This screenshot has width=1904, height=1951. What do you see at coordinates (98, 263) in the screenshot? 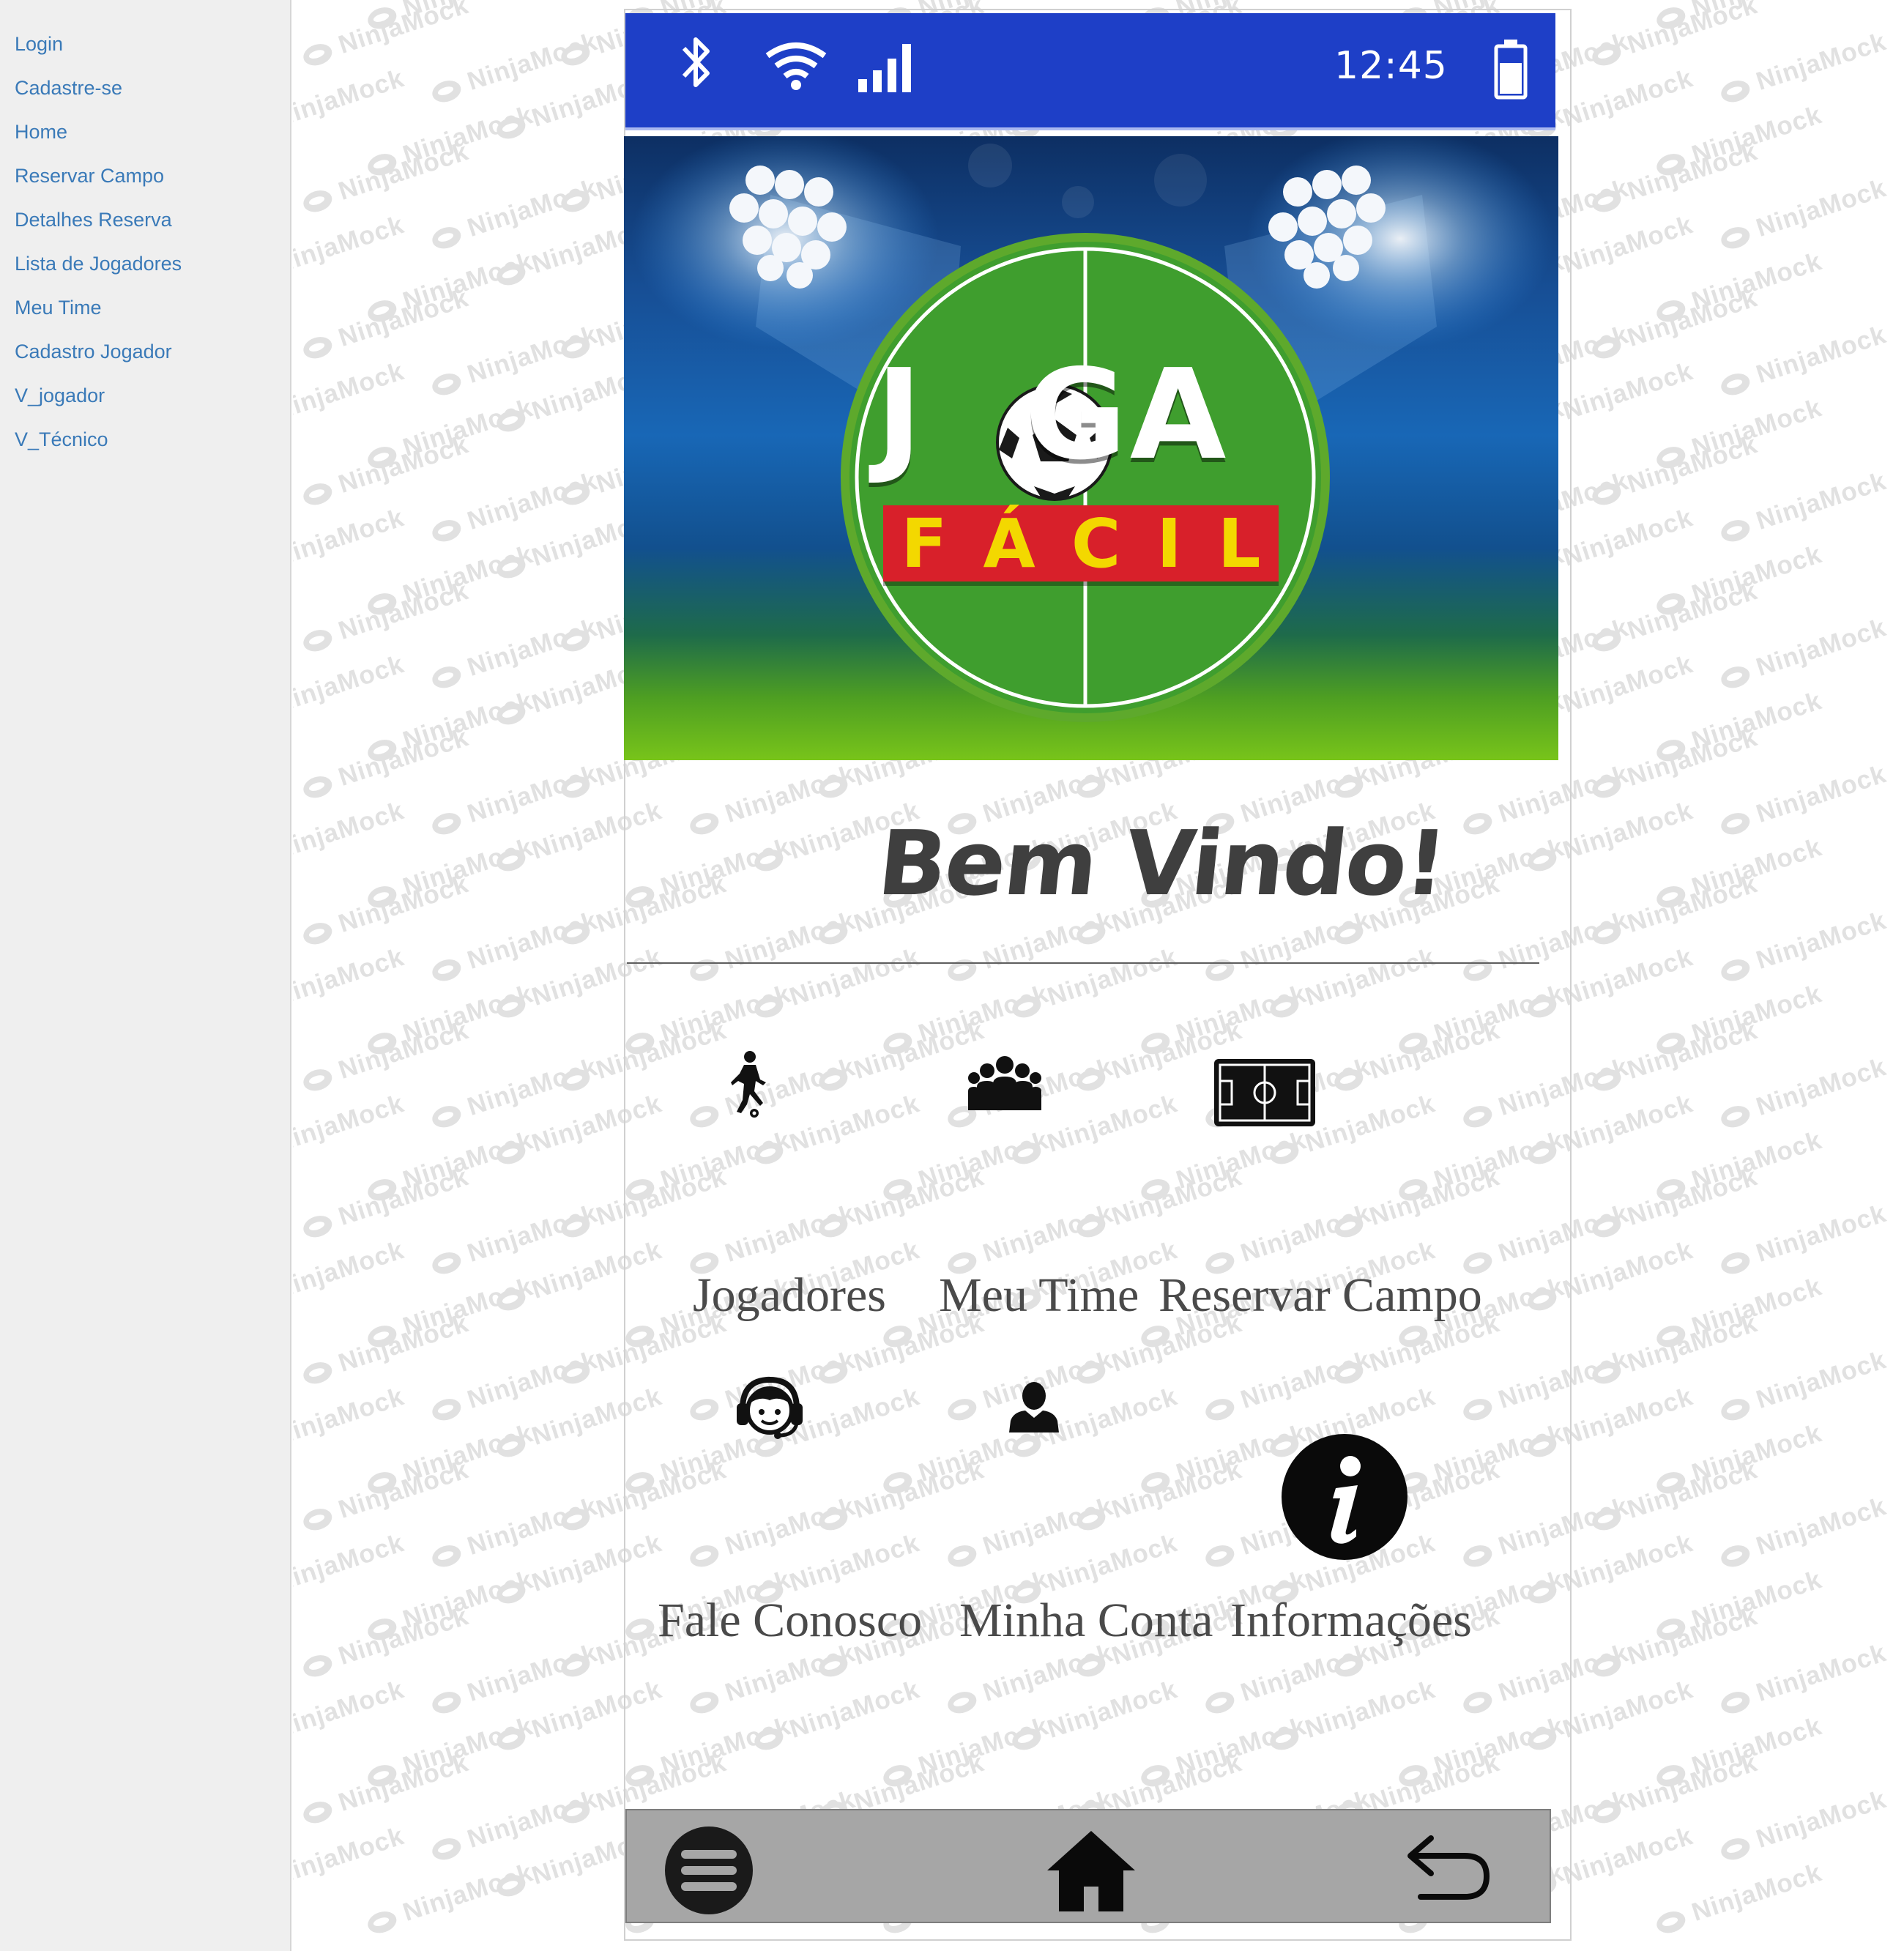
I see `sidebar-item-lista-de-jogadores: Lista de Jogadores` at bounding box center [98, 263].